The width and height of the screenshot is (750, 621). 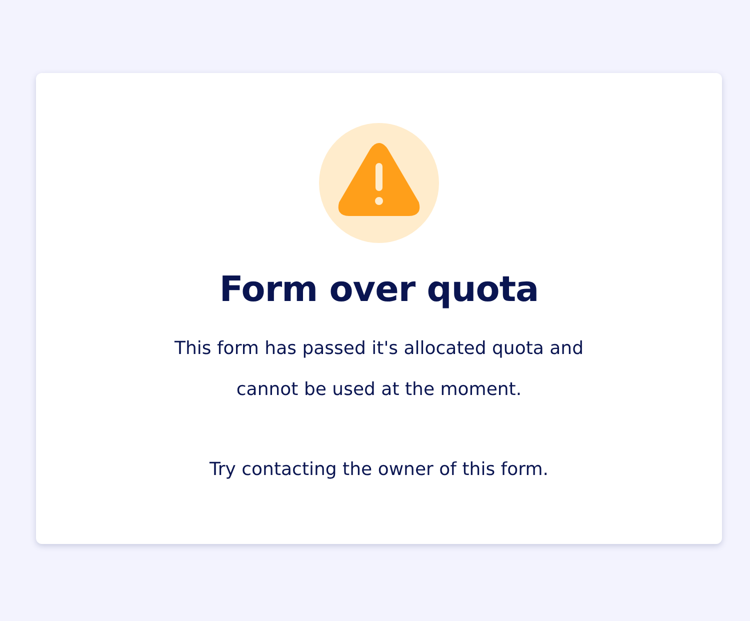 I want to click on hint-text: Try contacting the owner of this form., so click(x=379, y=470).